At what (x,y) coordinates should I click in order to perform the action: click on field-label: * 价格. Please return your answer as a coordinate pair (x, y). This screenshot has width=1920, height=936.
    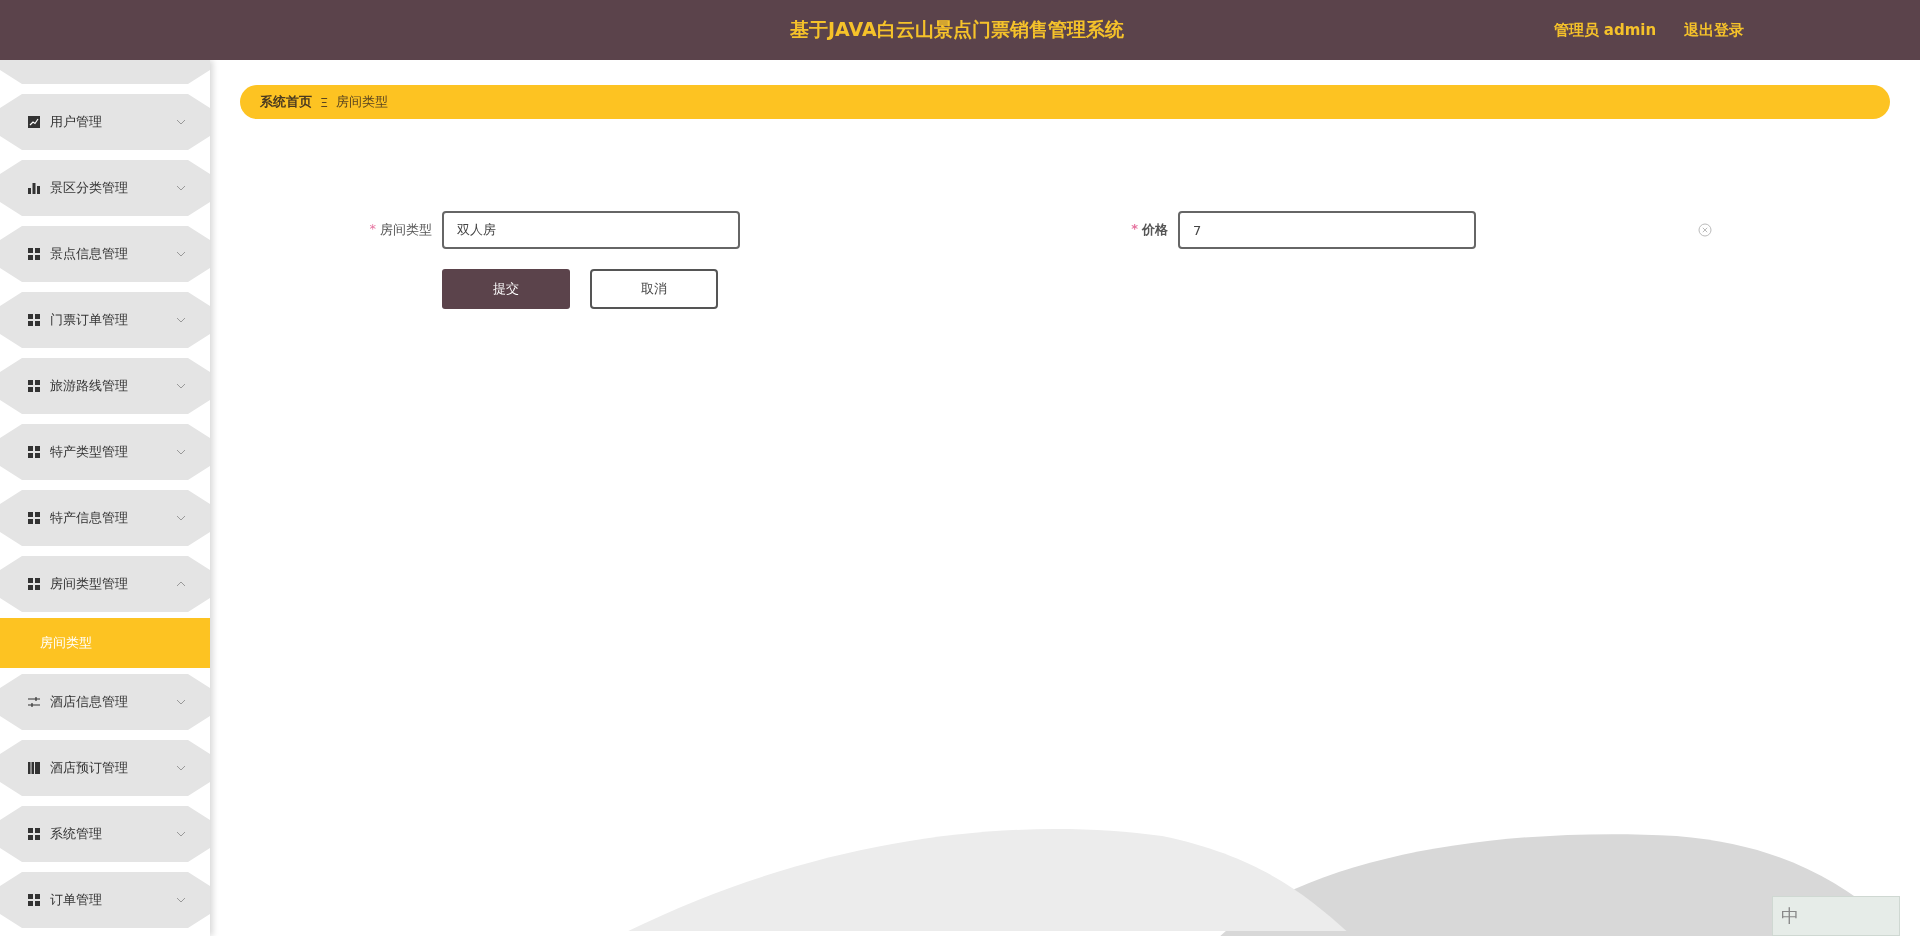
    Looking at the image, I should click on (1149, 230).